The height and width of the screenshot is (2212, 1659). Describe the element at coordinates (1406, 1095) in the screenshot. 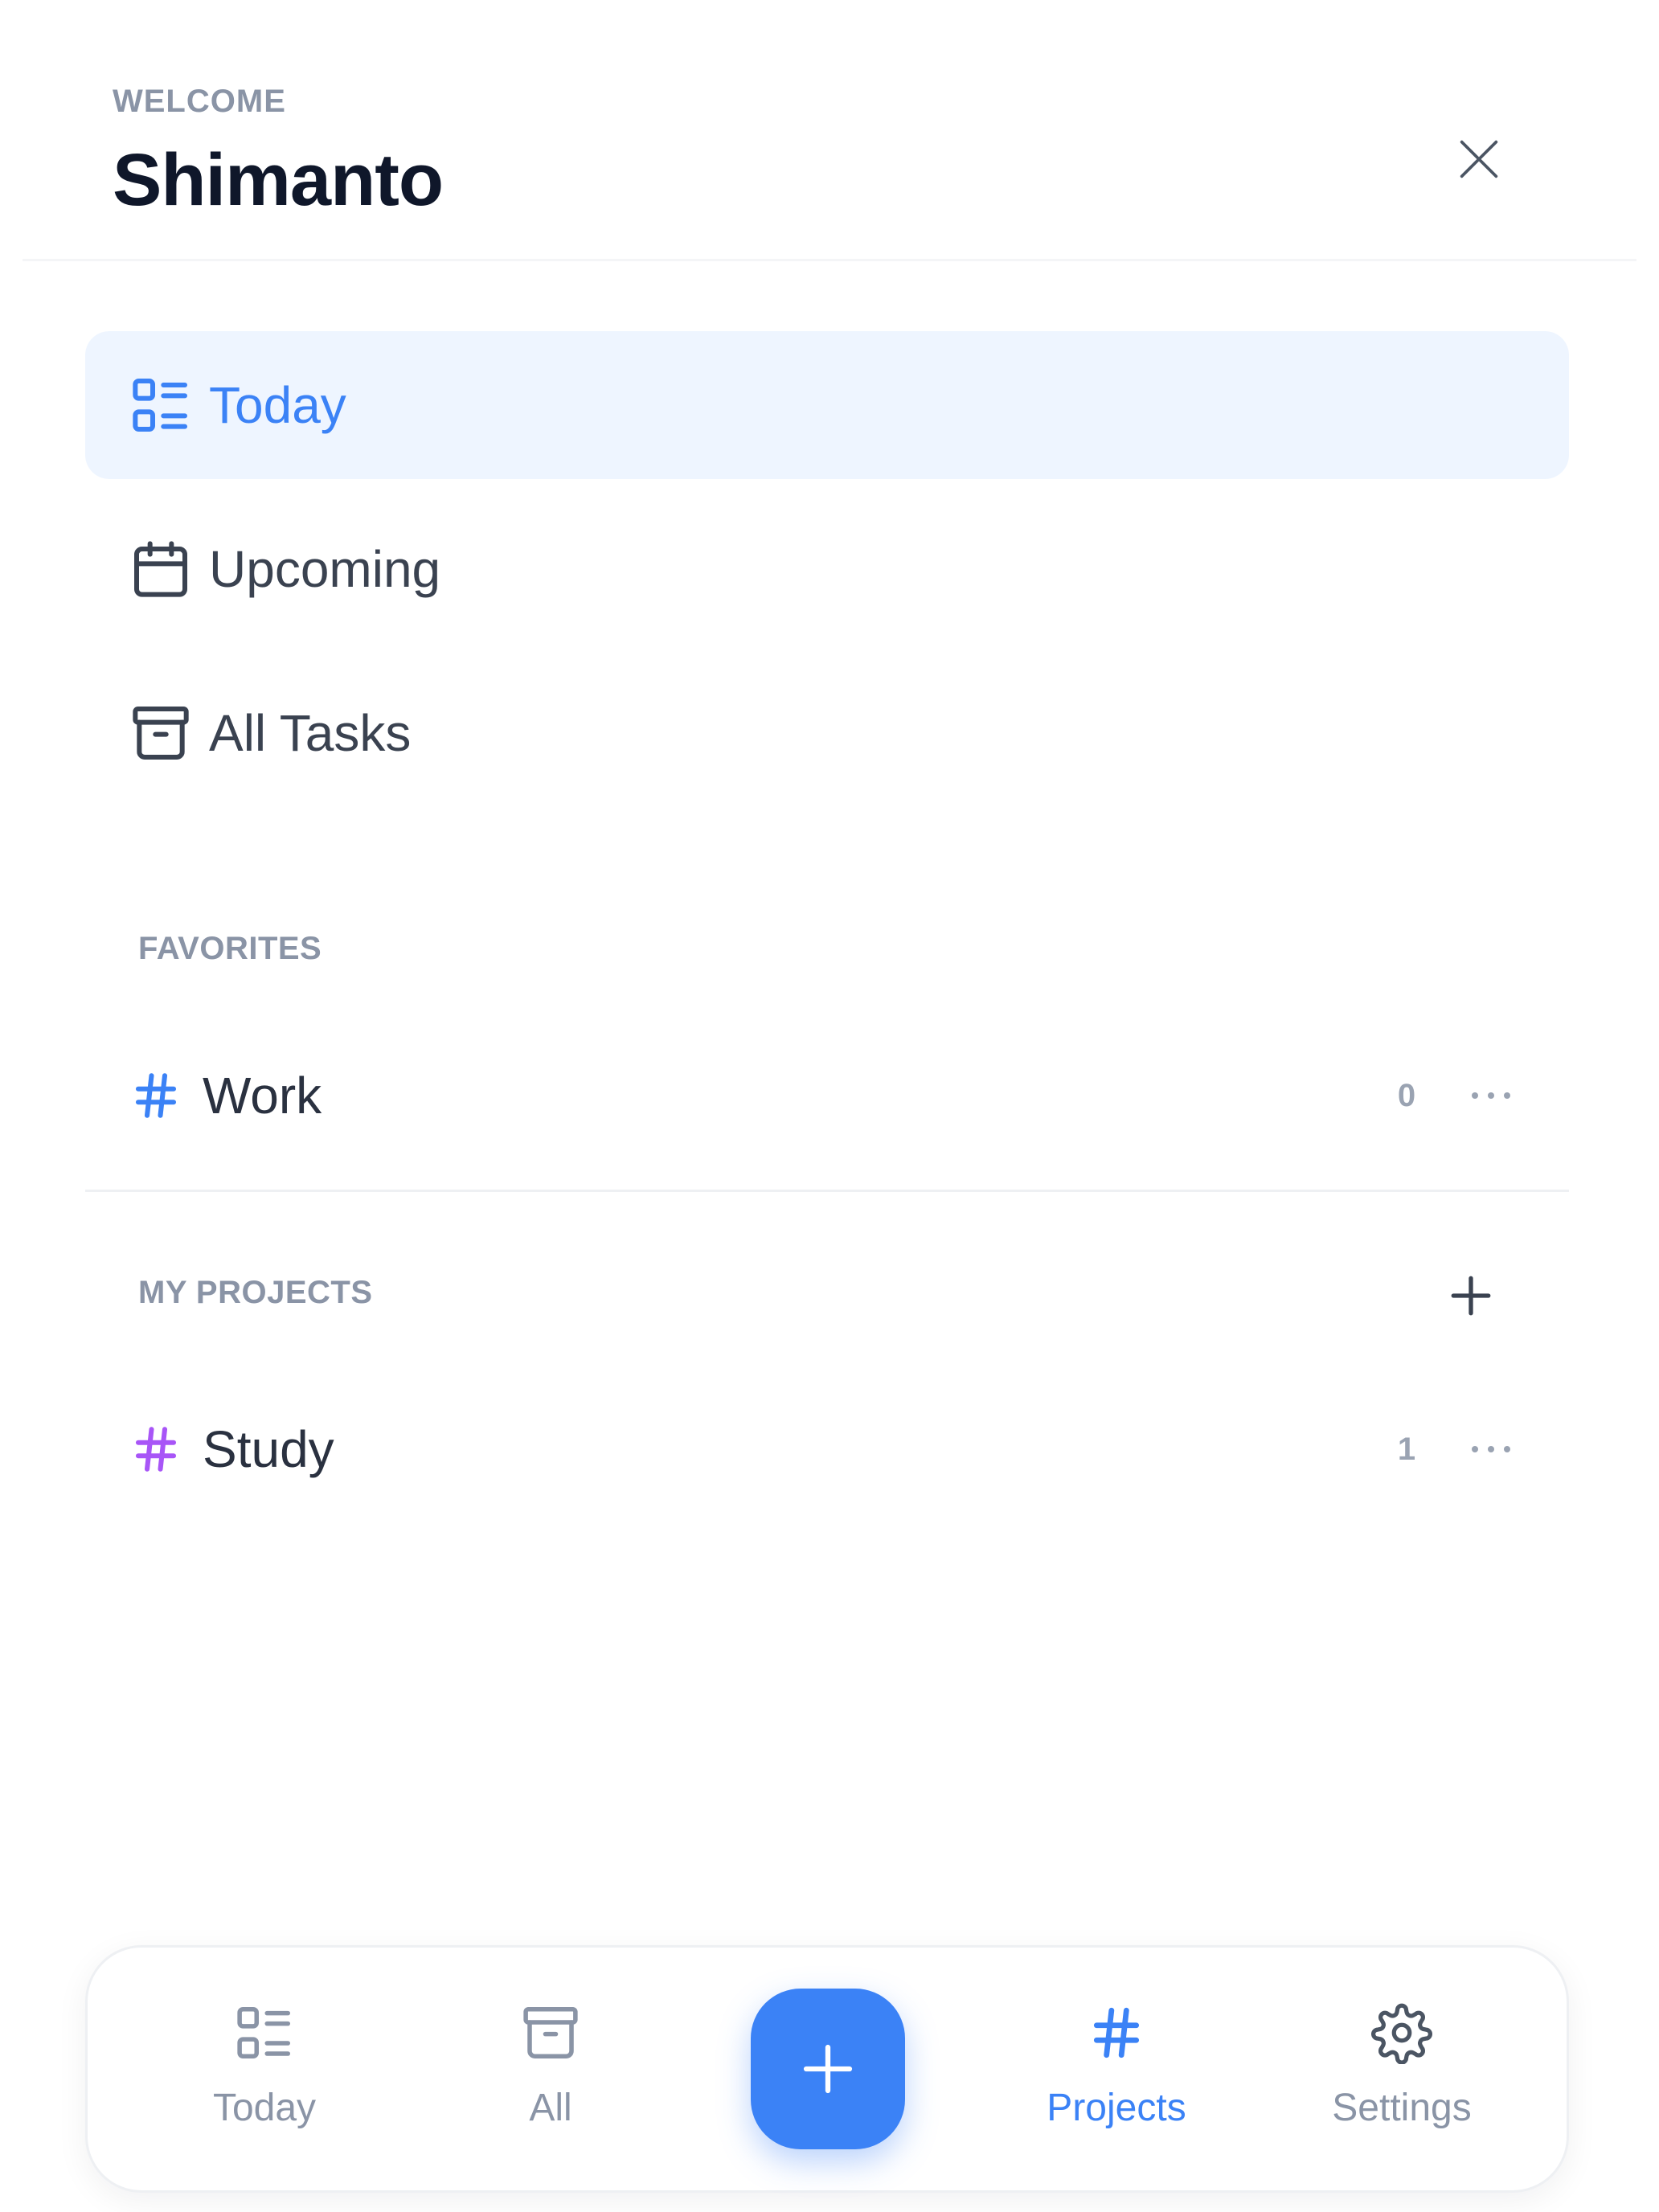

I see `task-count: 0` at that location.